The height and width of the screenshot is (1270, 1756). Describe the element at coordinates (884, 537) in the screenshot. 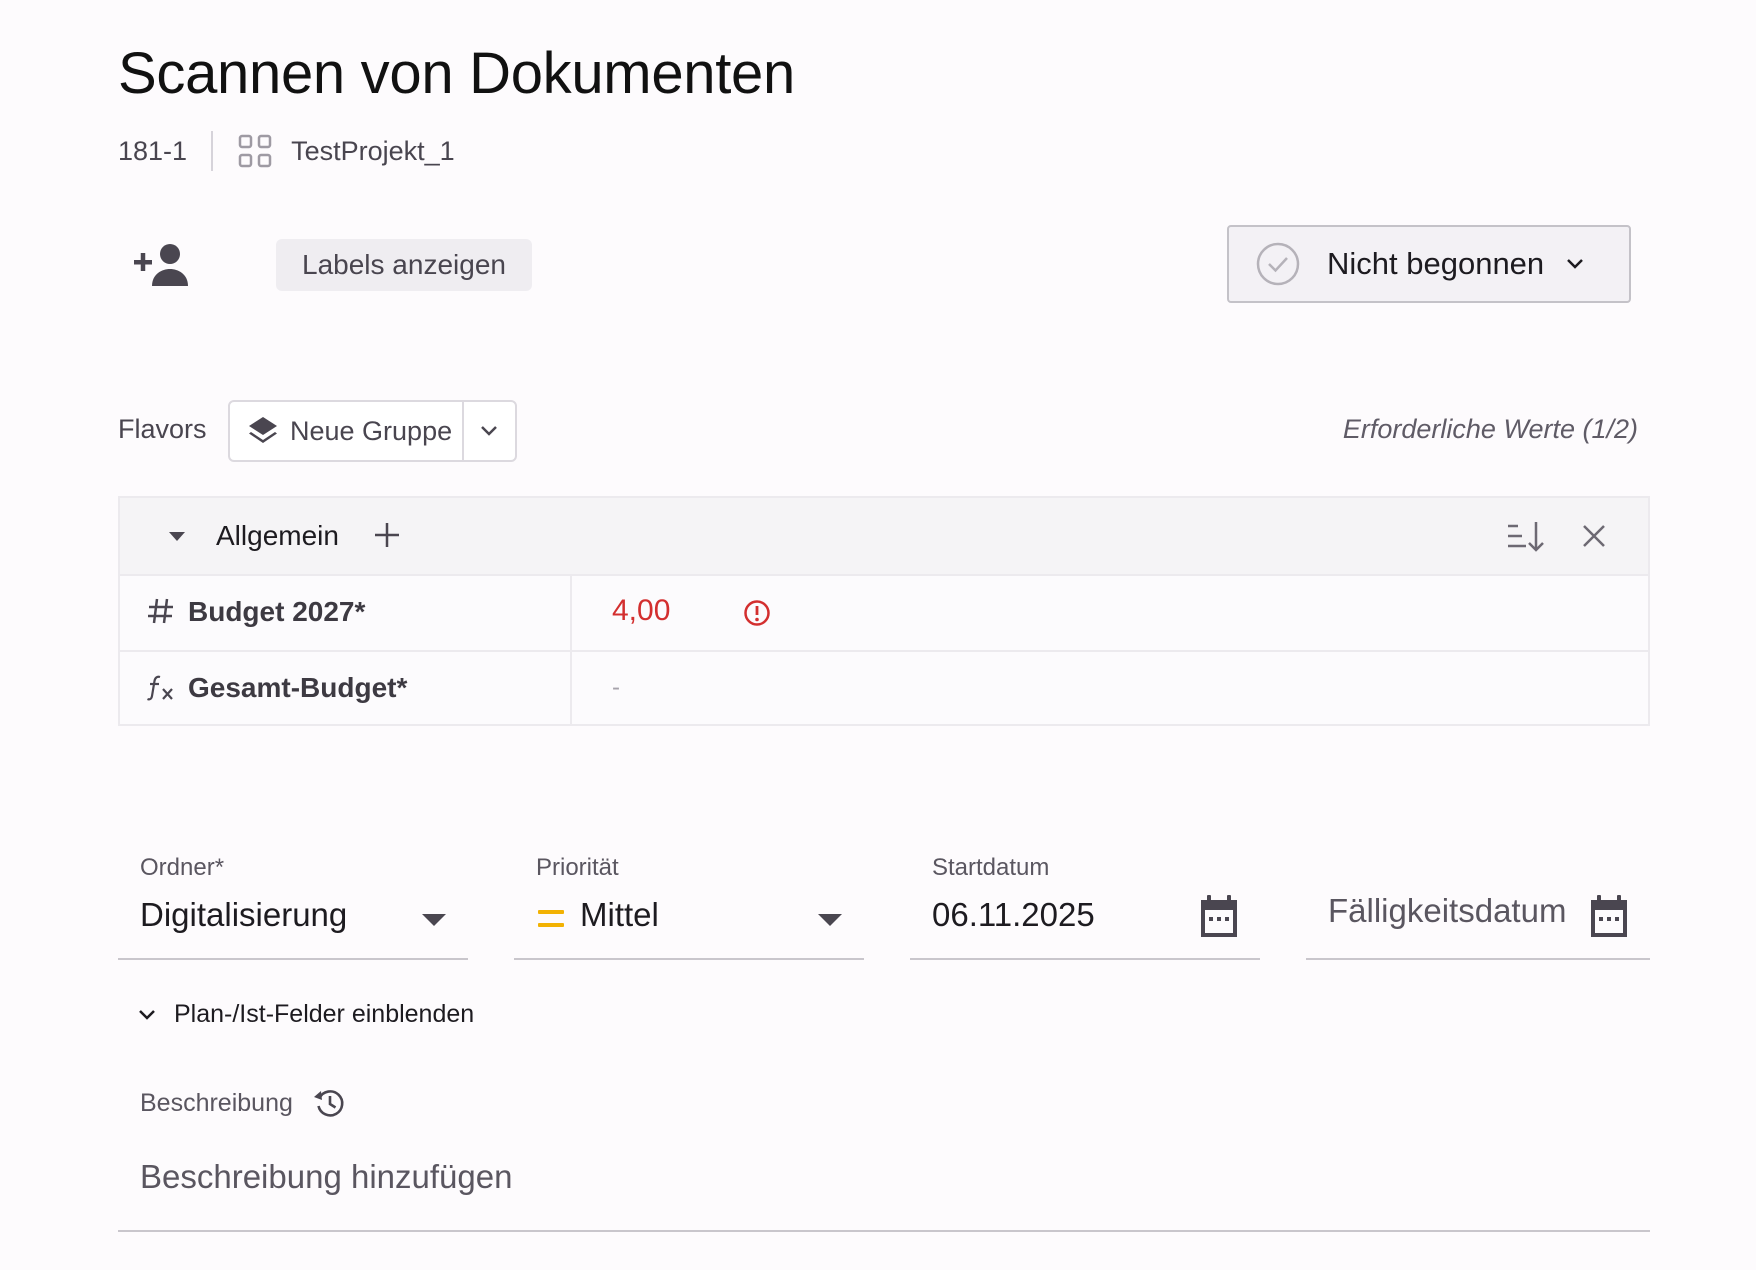

I see `panel-header: Allgemein` at that location.